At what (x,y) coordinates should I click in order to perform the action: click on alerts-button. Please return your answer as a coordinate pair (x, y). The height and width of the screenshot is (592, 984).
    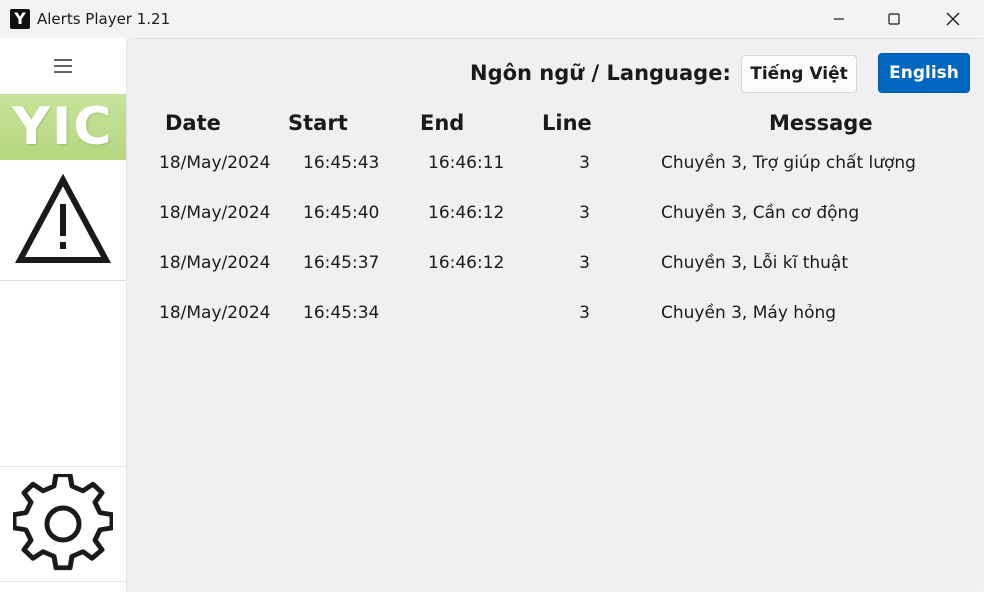
    Looking at the image, I should click on (63, 220).